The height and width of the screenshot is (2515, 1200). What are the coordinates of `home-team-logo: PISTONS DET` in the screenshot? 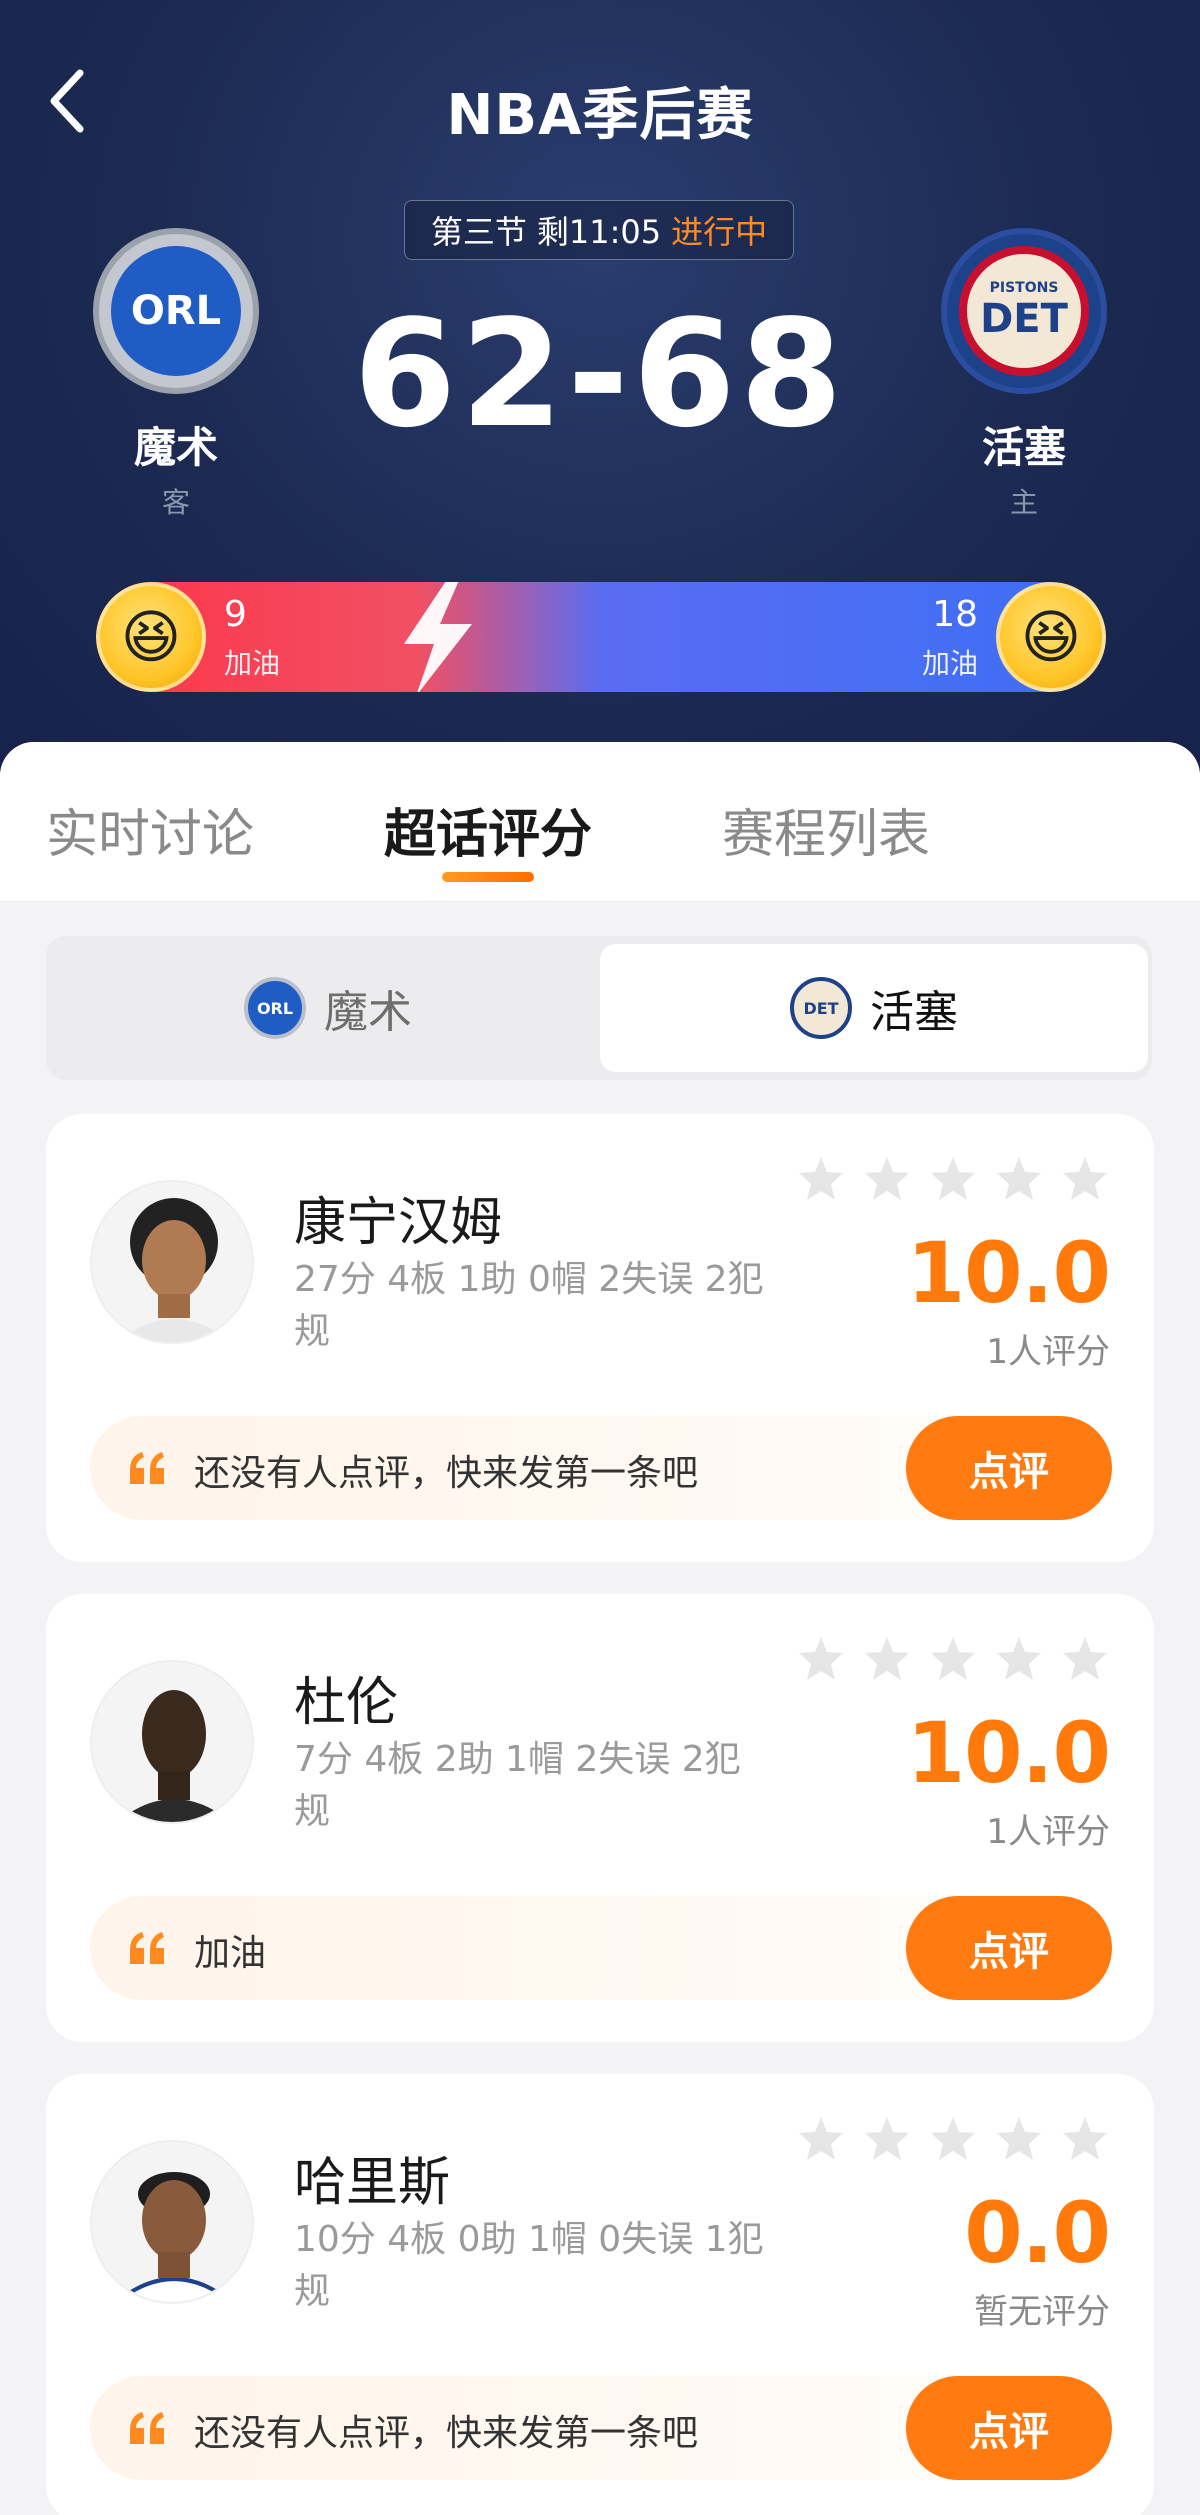 It's located at (1024, 311).